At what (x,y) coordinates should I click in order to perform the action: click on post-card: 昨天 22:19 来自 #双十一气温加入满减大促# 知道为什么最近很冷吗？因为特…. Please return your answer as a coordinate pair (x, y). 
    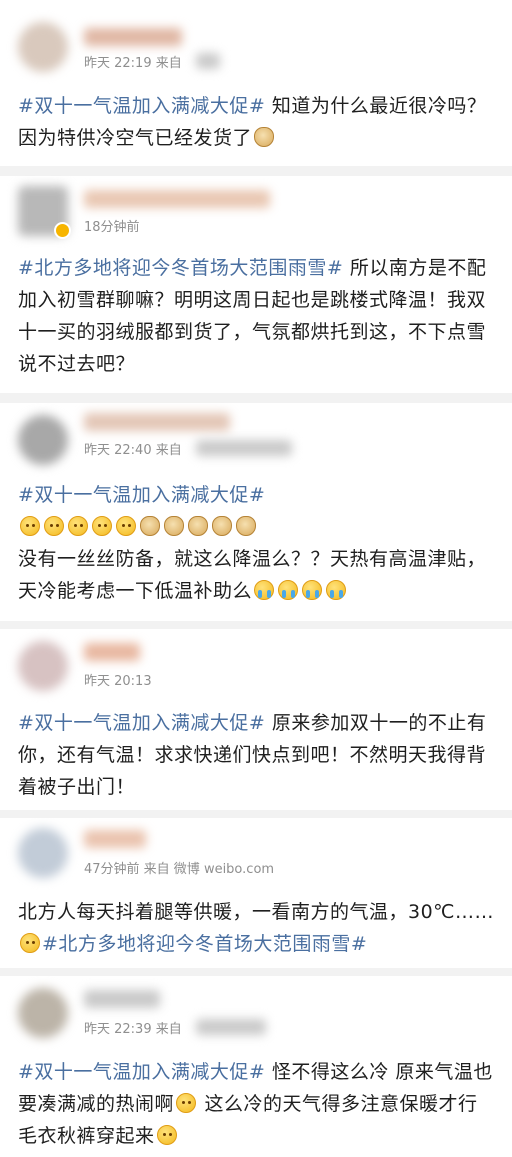
    Looking at the image, I should click on (256, 84).